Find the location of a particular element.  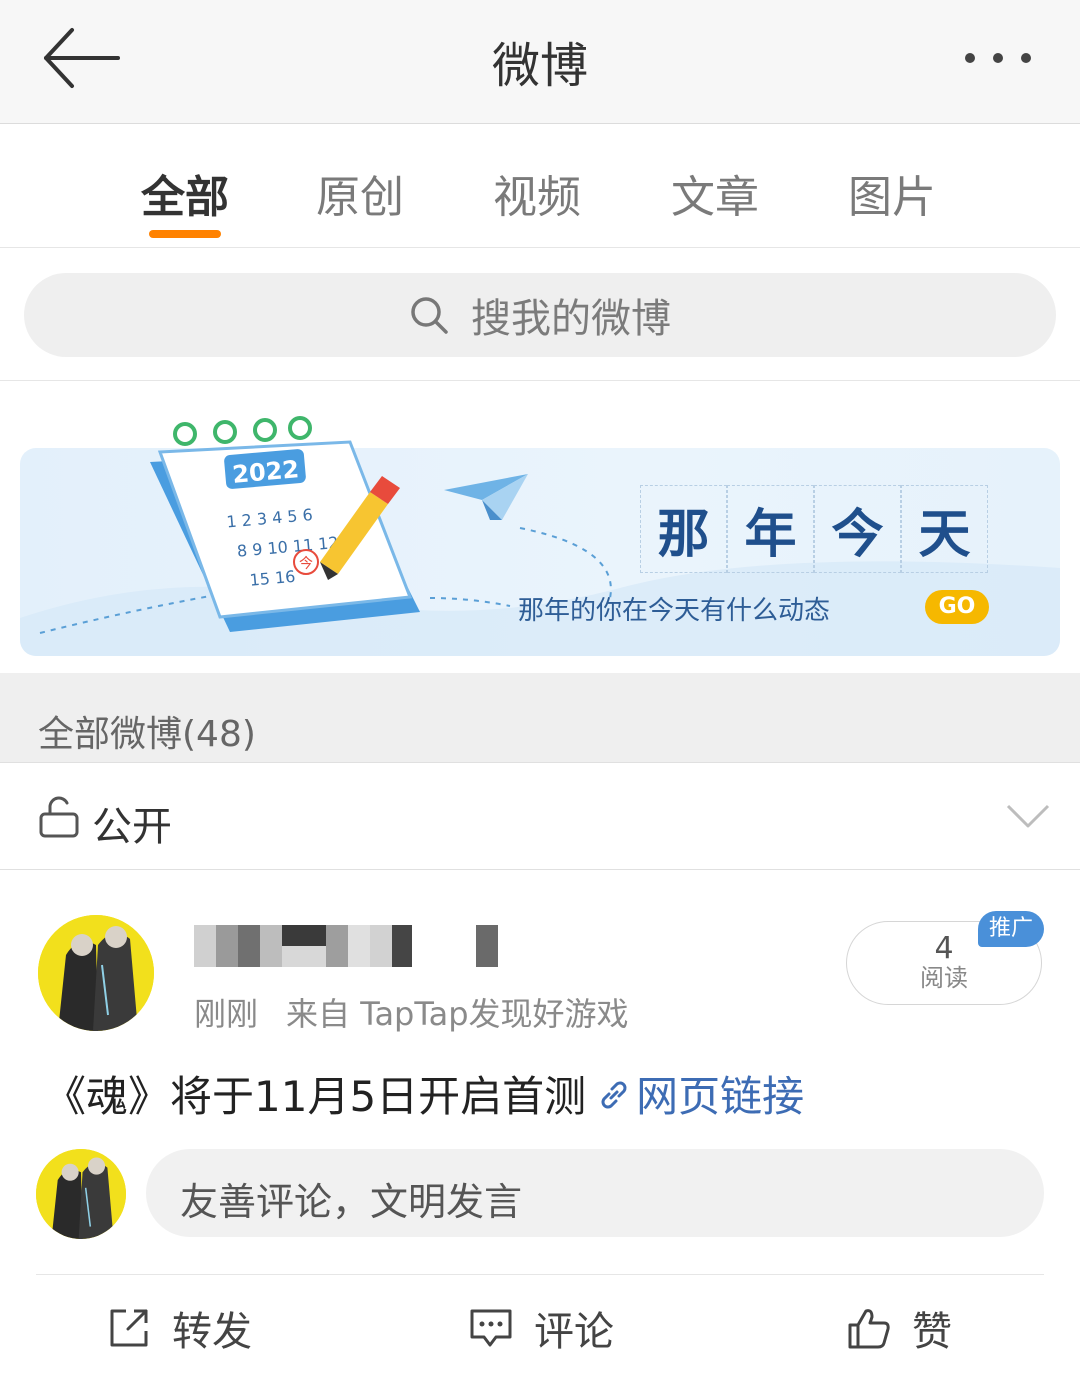

paper-plane-icon is located at coordinates (486, 497).